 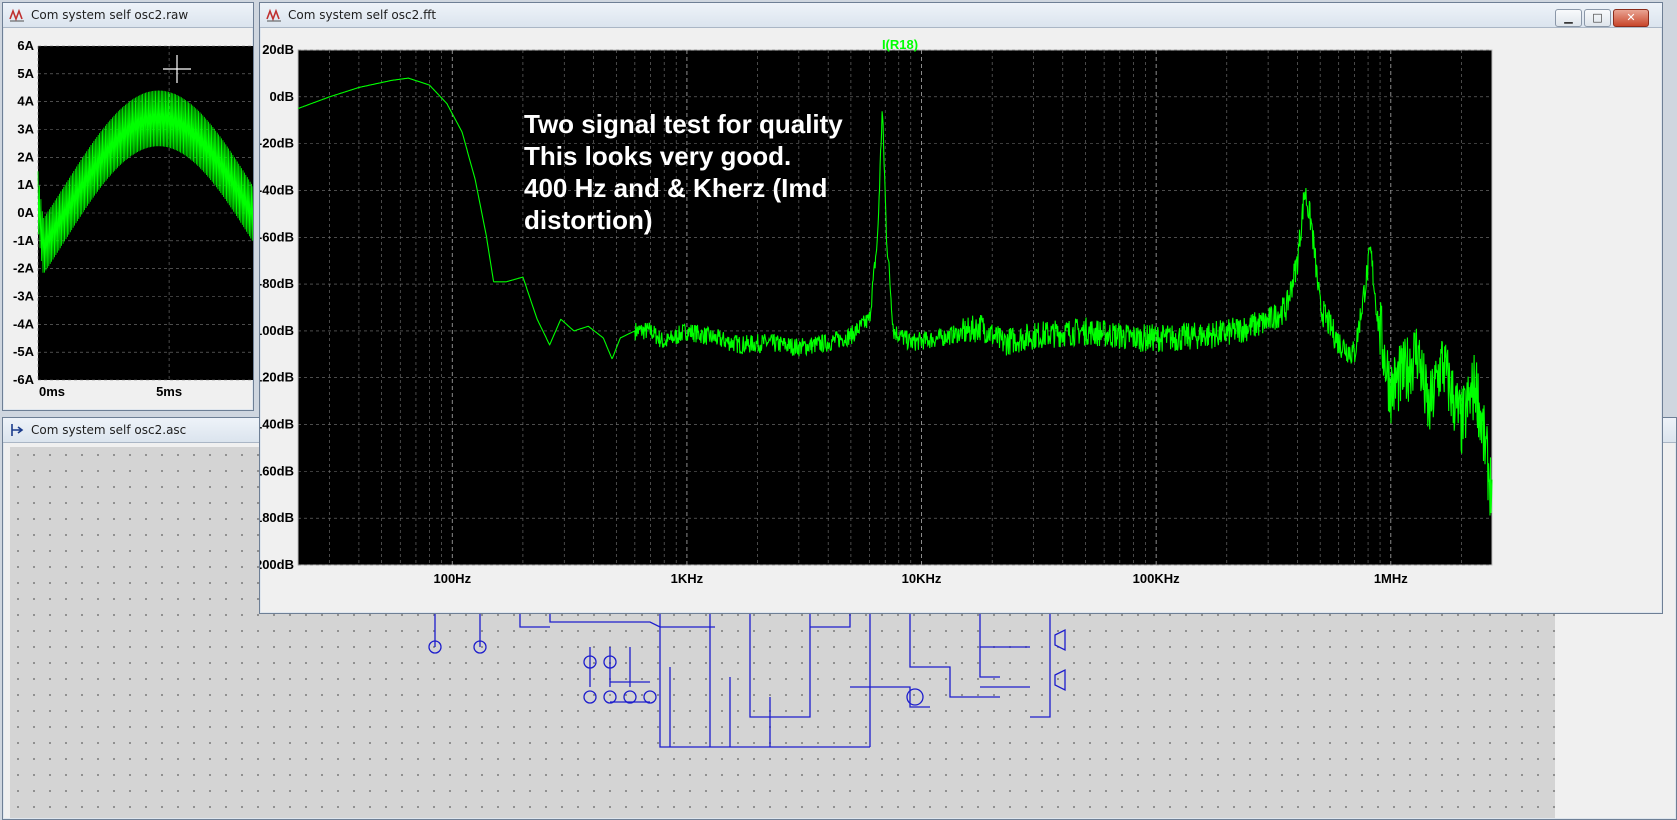 I want to click on minimize-button: ▁, so click(x=1568, y=18).